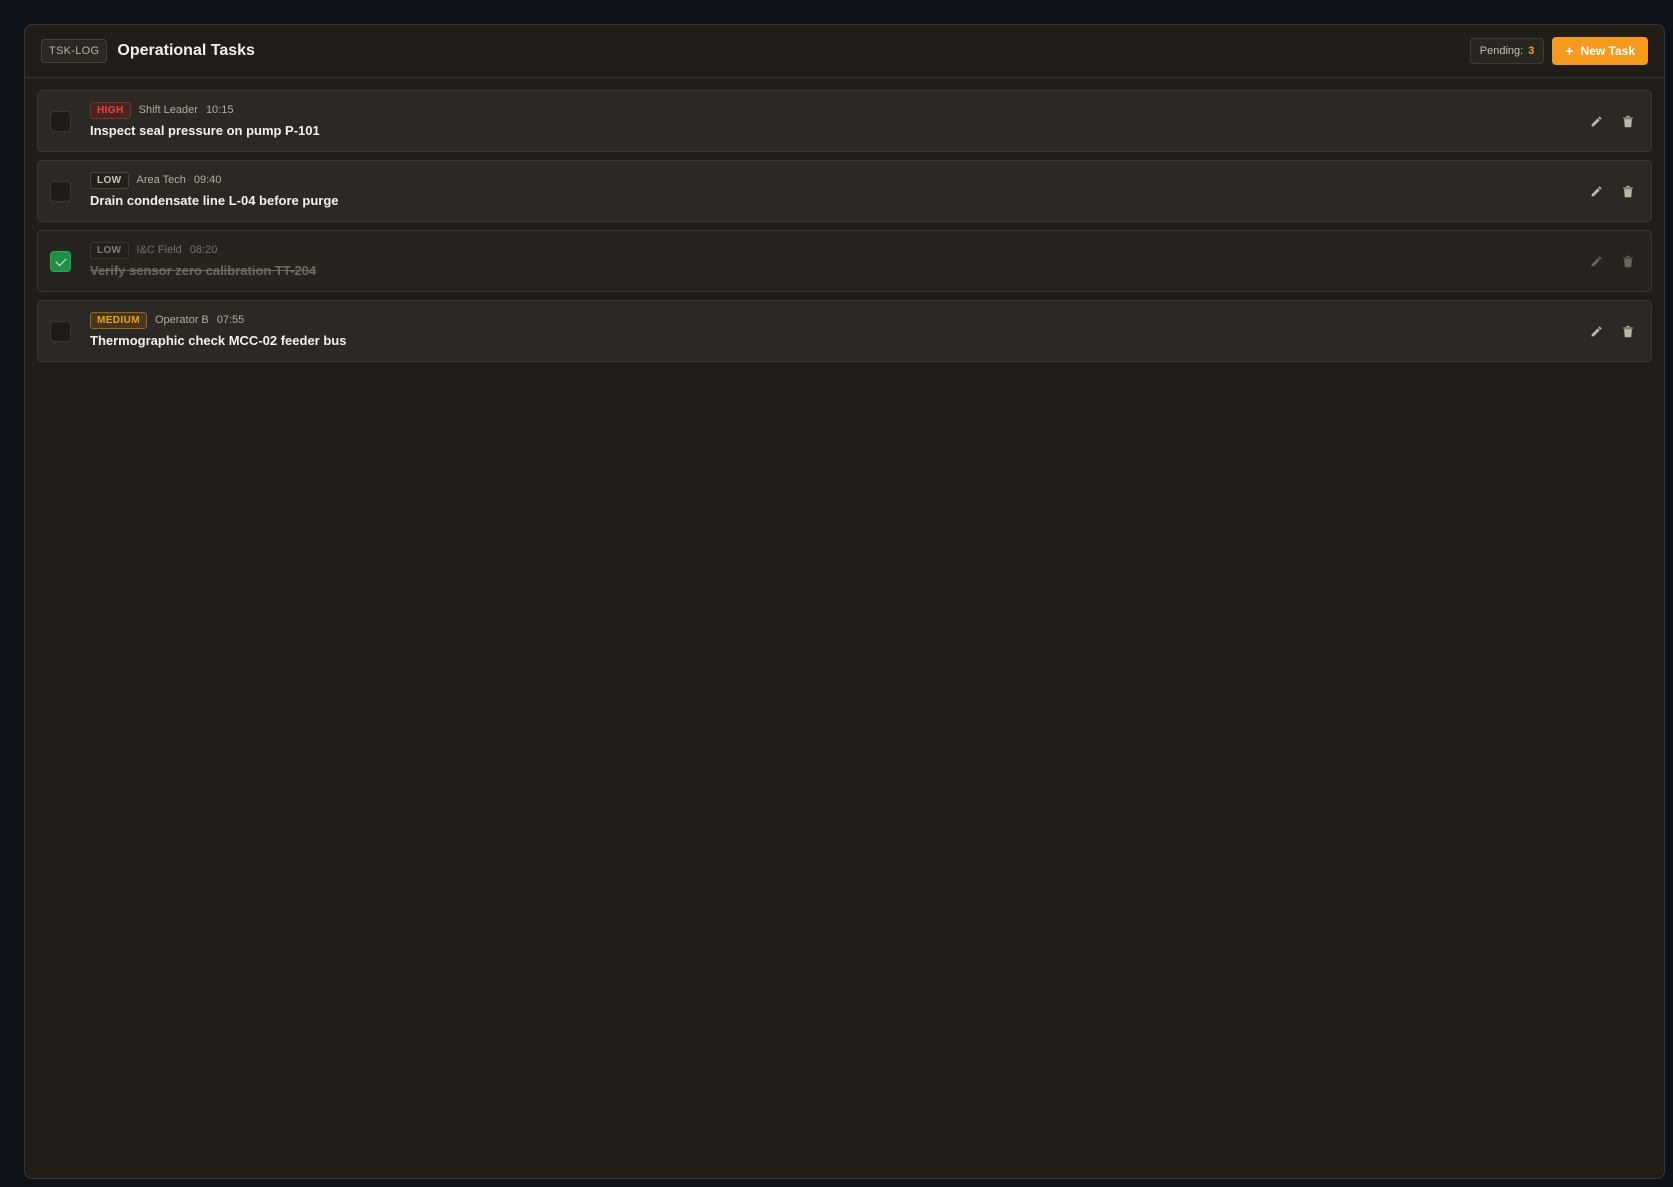  What do you see at coordinates (181, 320) in the screenshot?
I see `task-owner: Operator B` at bounding box center [181, 320].